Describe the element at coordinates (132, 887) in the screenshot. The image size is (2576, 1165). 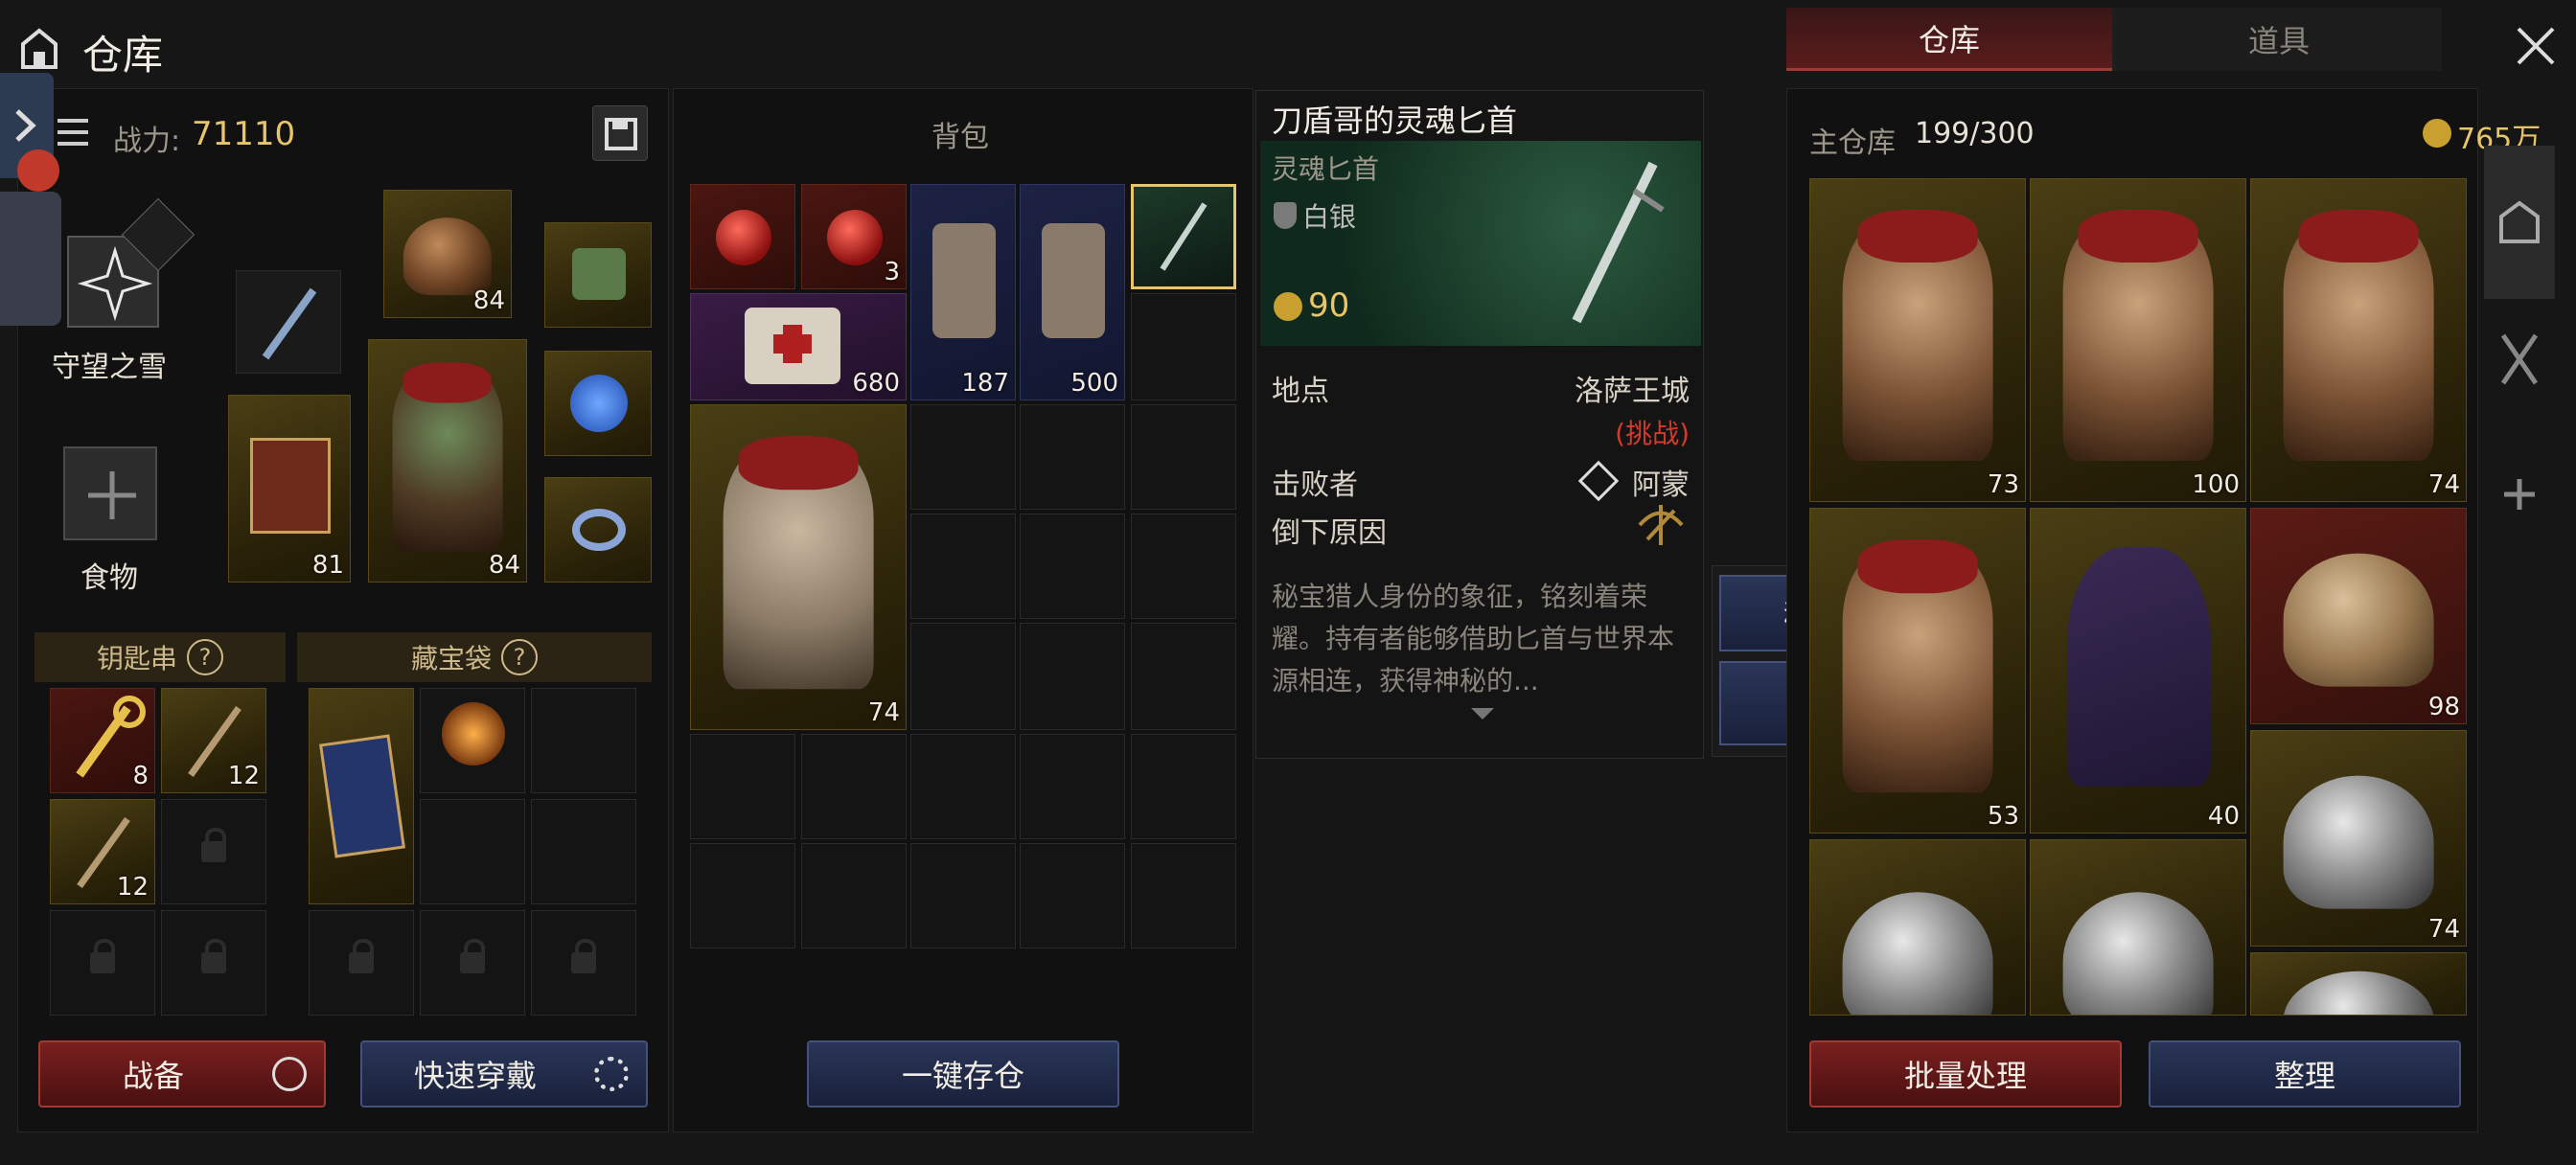
I see `key-count-3: 12` at that location.